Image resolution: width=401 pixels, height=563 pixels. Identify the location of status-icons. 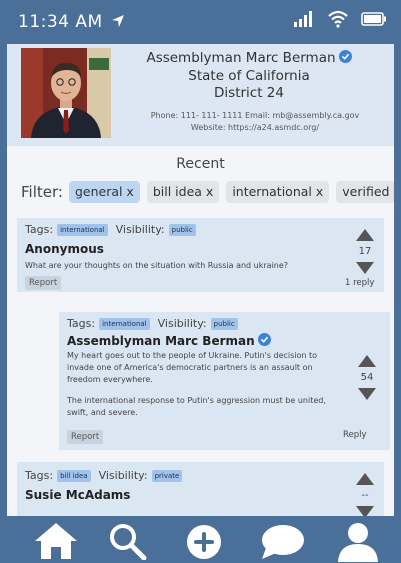
(340, 19).